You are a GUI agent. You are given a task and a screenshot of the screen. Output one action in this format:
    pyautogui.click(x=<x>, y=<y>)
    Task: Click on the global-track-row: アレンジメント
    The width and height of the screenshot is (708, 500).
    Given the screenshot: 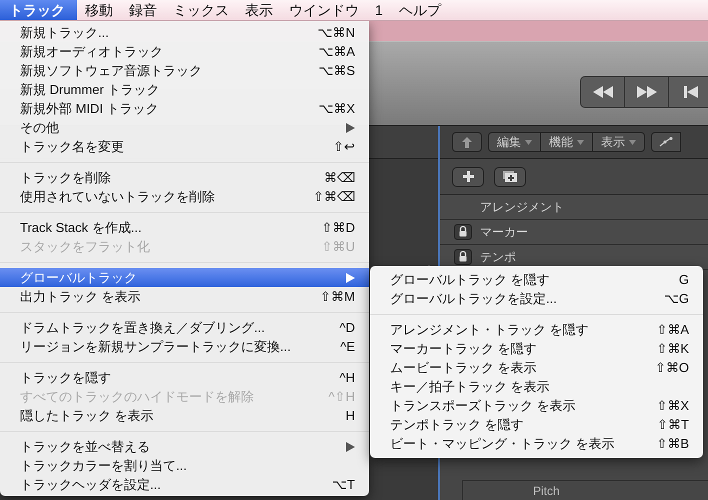 What is the action you would take?
    pyautogui.click(x=574, y=207)
    